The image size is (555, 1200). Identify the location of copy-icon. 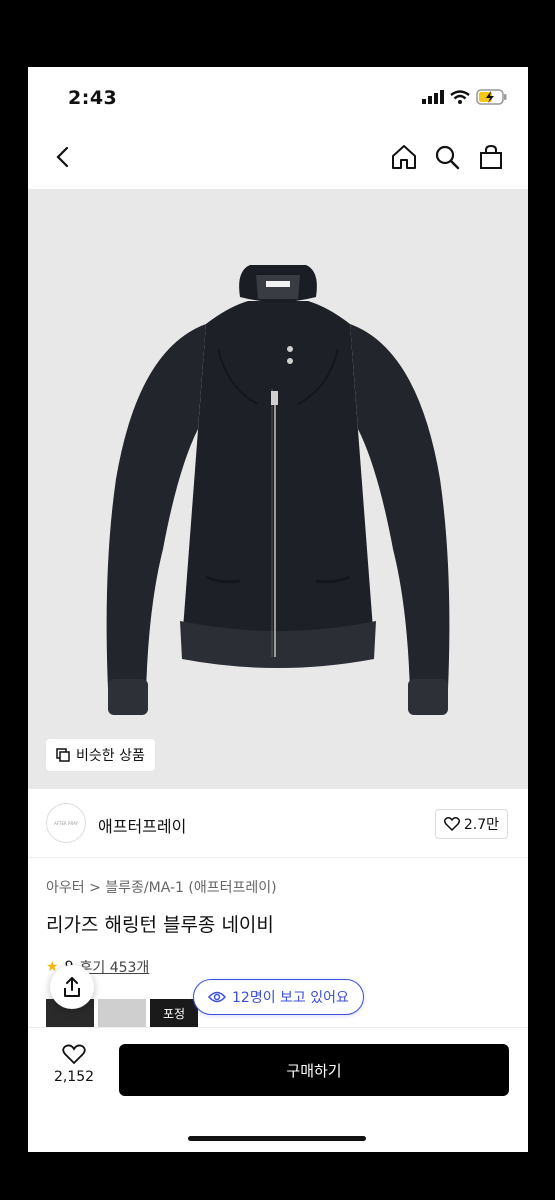
(63, 755).